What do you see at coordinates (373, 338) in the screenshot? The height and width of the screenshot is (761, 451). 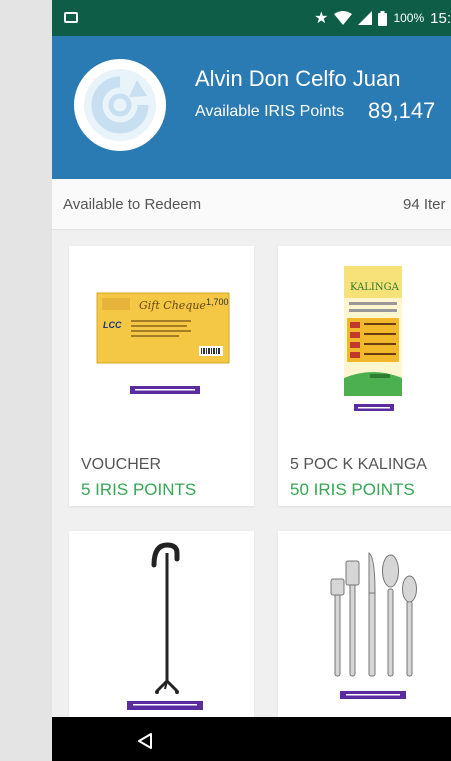 I see `kalinga-poster-image: KALINGA` at bounding box center [373, 338].